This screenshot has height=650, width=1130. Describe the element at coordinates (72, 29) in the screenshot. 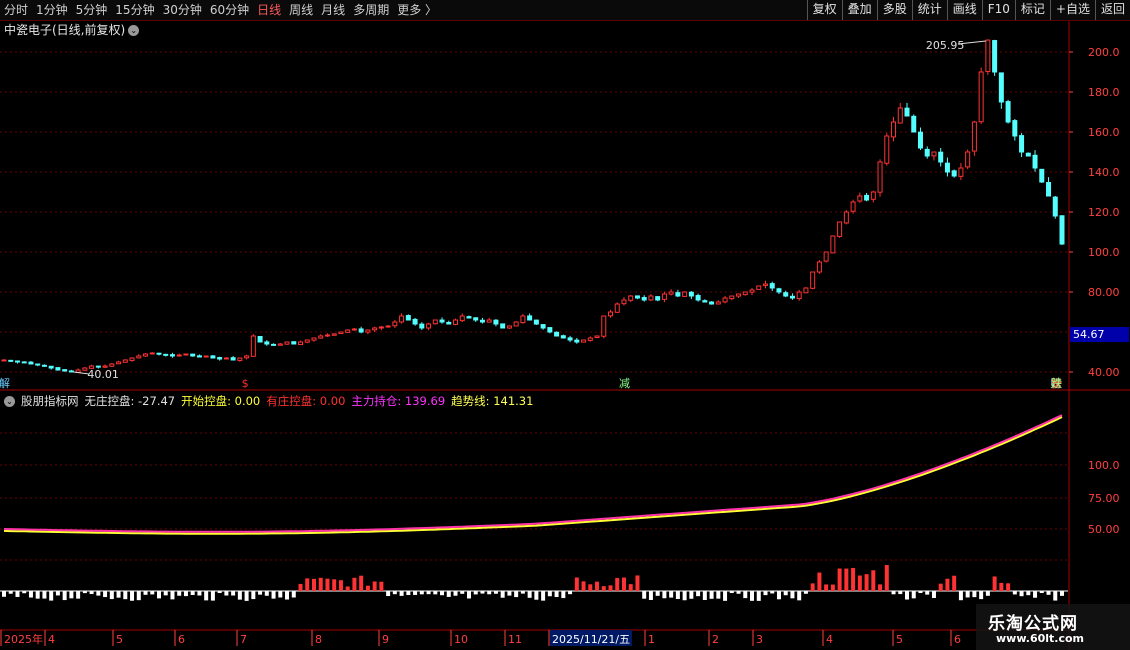

I see `stock-title: 中瓷电子(日线,前复权) ⌄` at that location.